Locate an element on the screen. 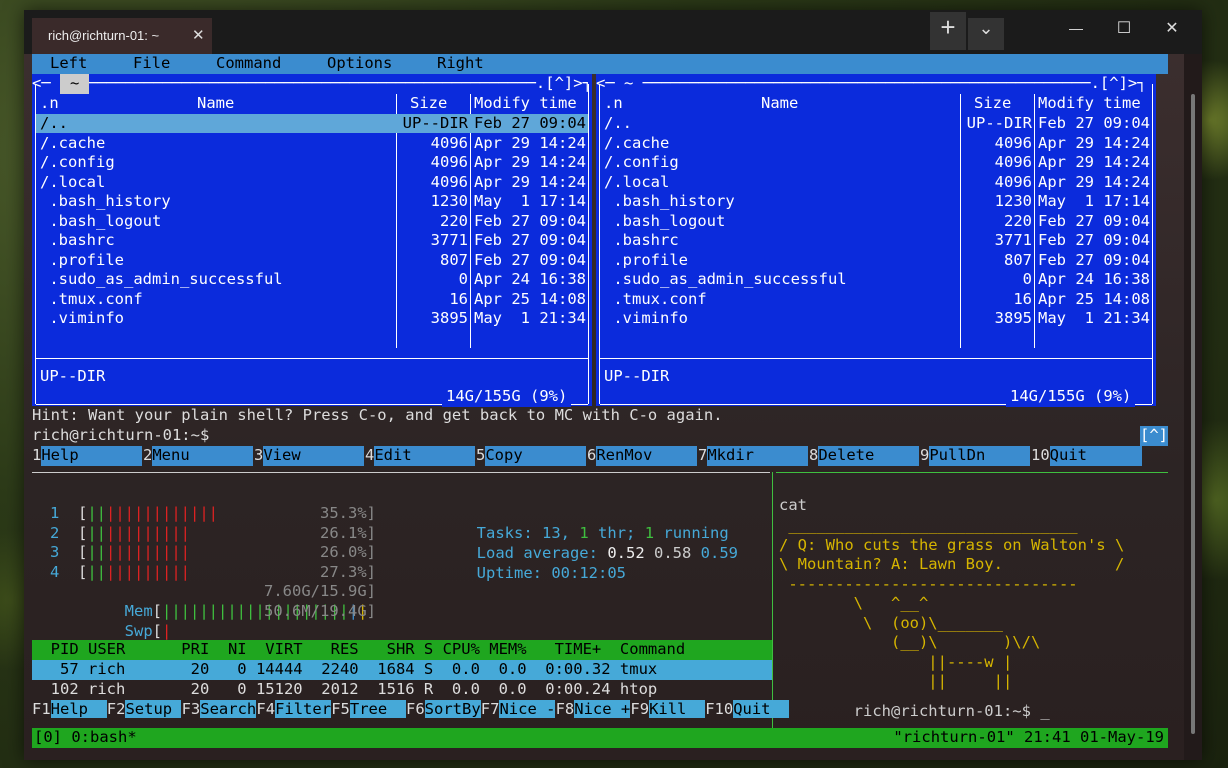 Image resolution: width=1228 pixels, height=768 pixels. htop-fkey: F8Nice + is located at coordinates (593, 710).